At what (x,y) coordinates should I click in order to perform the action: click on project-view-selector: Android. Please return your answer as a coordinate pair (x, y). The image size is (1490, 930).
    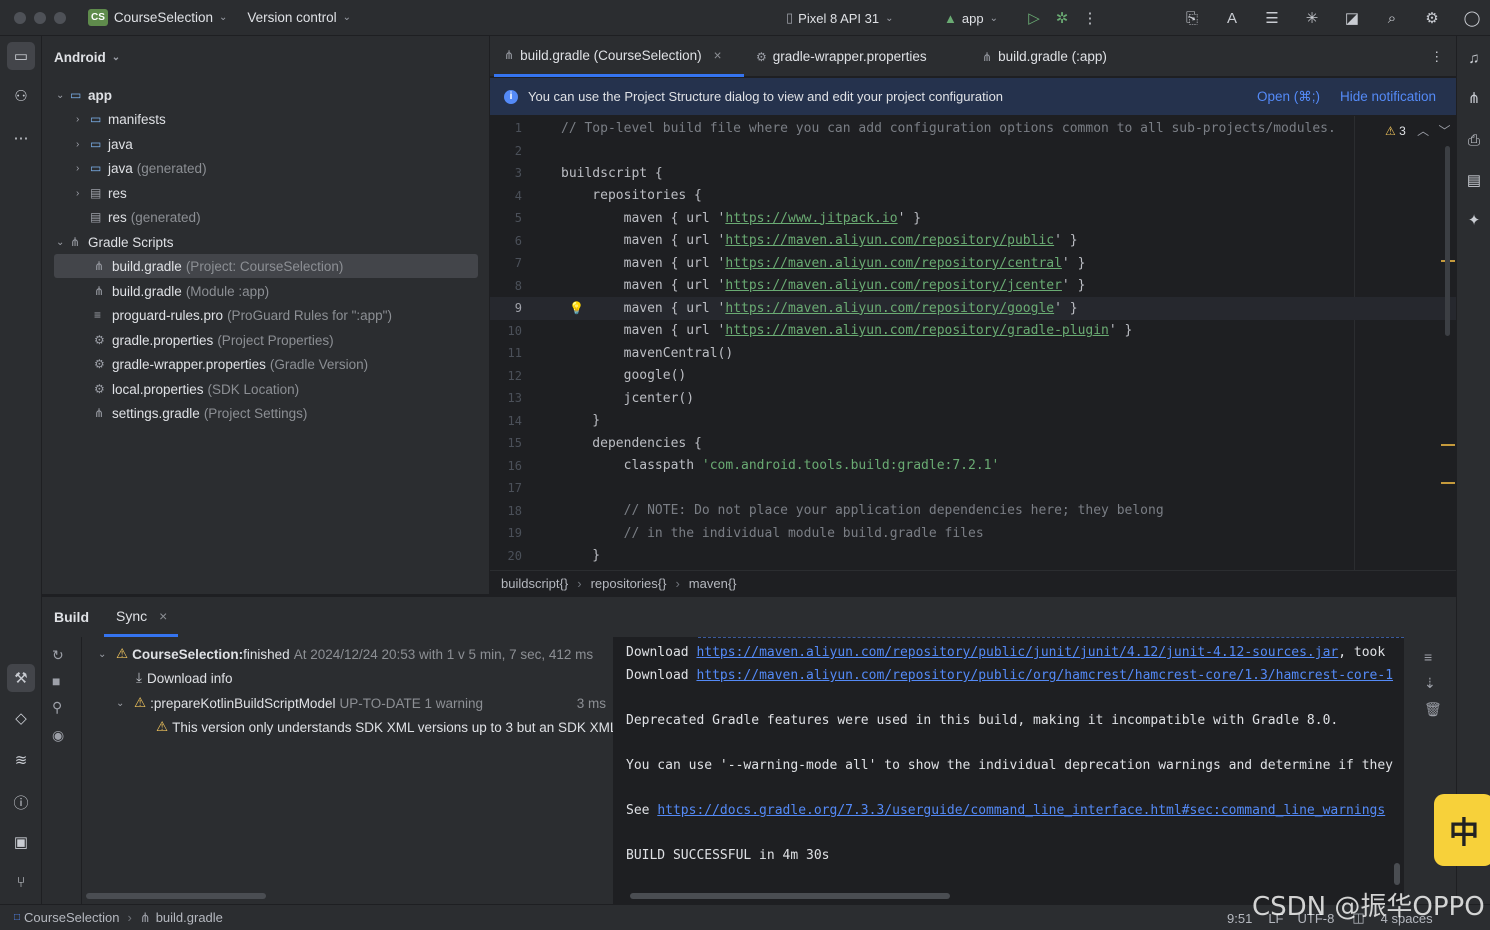
    Looking at the image, I should click on (80, 57).